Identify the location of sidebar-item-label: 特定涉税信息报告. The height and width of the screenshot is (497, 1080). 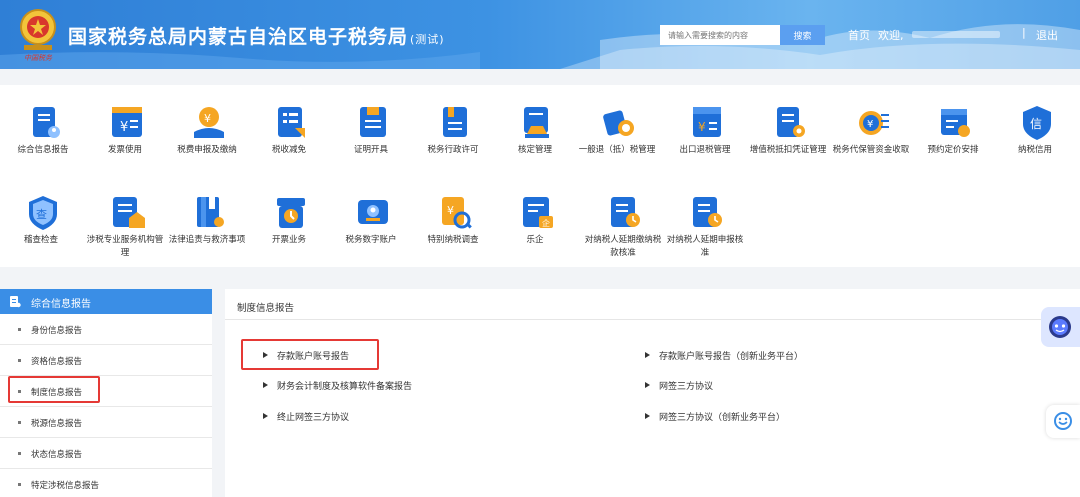
(65, 486).